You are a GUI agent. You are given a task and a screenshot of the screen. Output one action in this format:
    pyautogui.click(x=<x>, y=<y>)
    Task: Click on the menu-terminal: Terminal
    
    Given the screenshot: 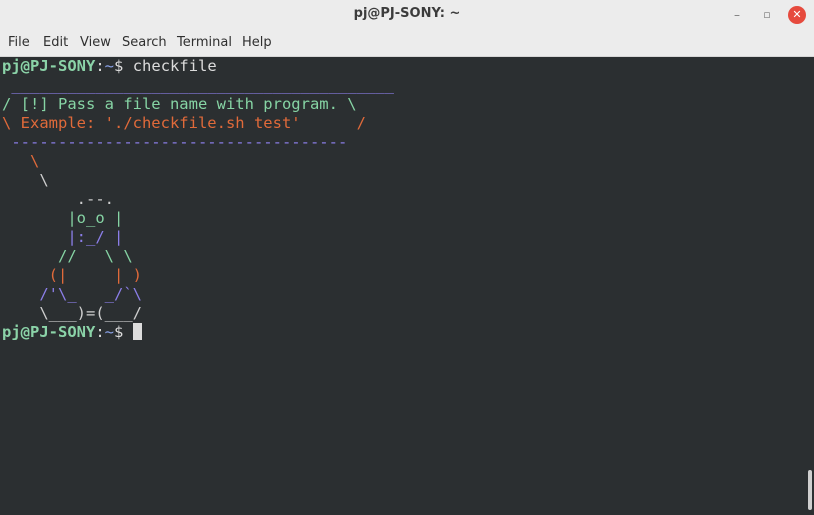 What is the action you would take?
    pyautogui.click(x=204, y=42)
    